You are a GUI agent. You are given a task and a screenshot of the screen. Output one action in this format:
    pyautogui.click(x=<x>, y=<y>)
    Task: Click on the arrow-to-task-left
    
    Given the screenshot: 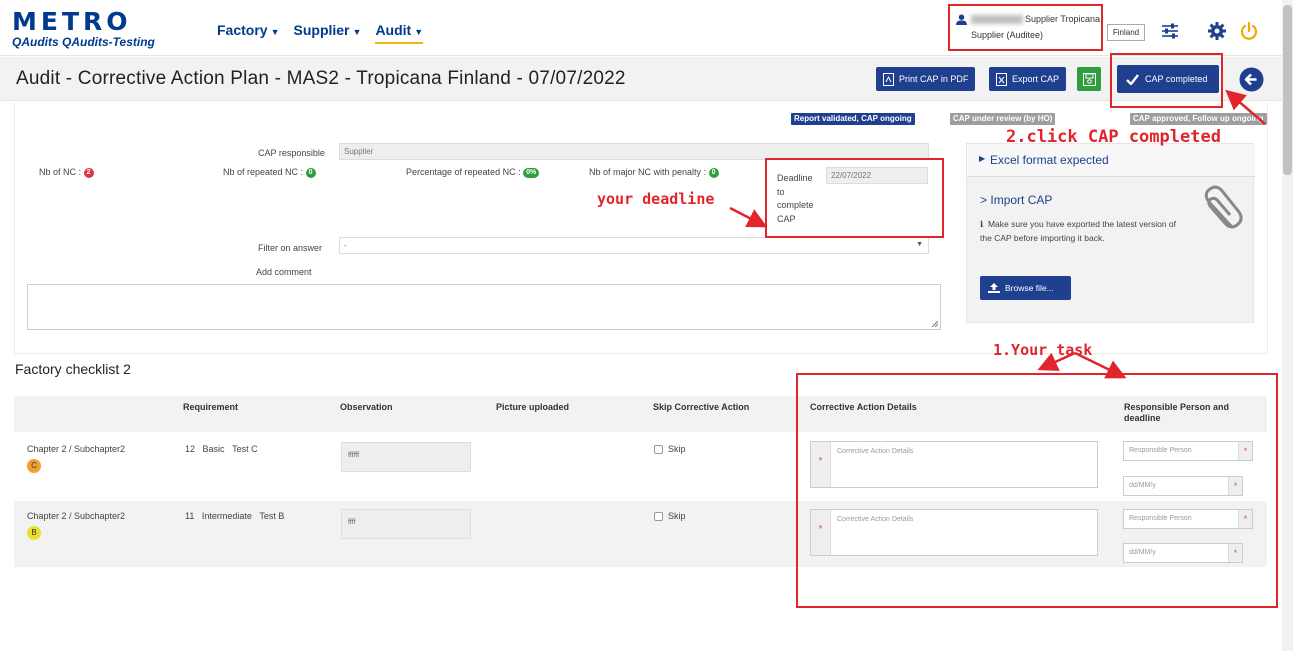 What is the action you would take?
    pyautogui.click(x=1056, y=361)
    